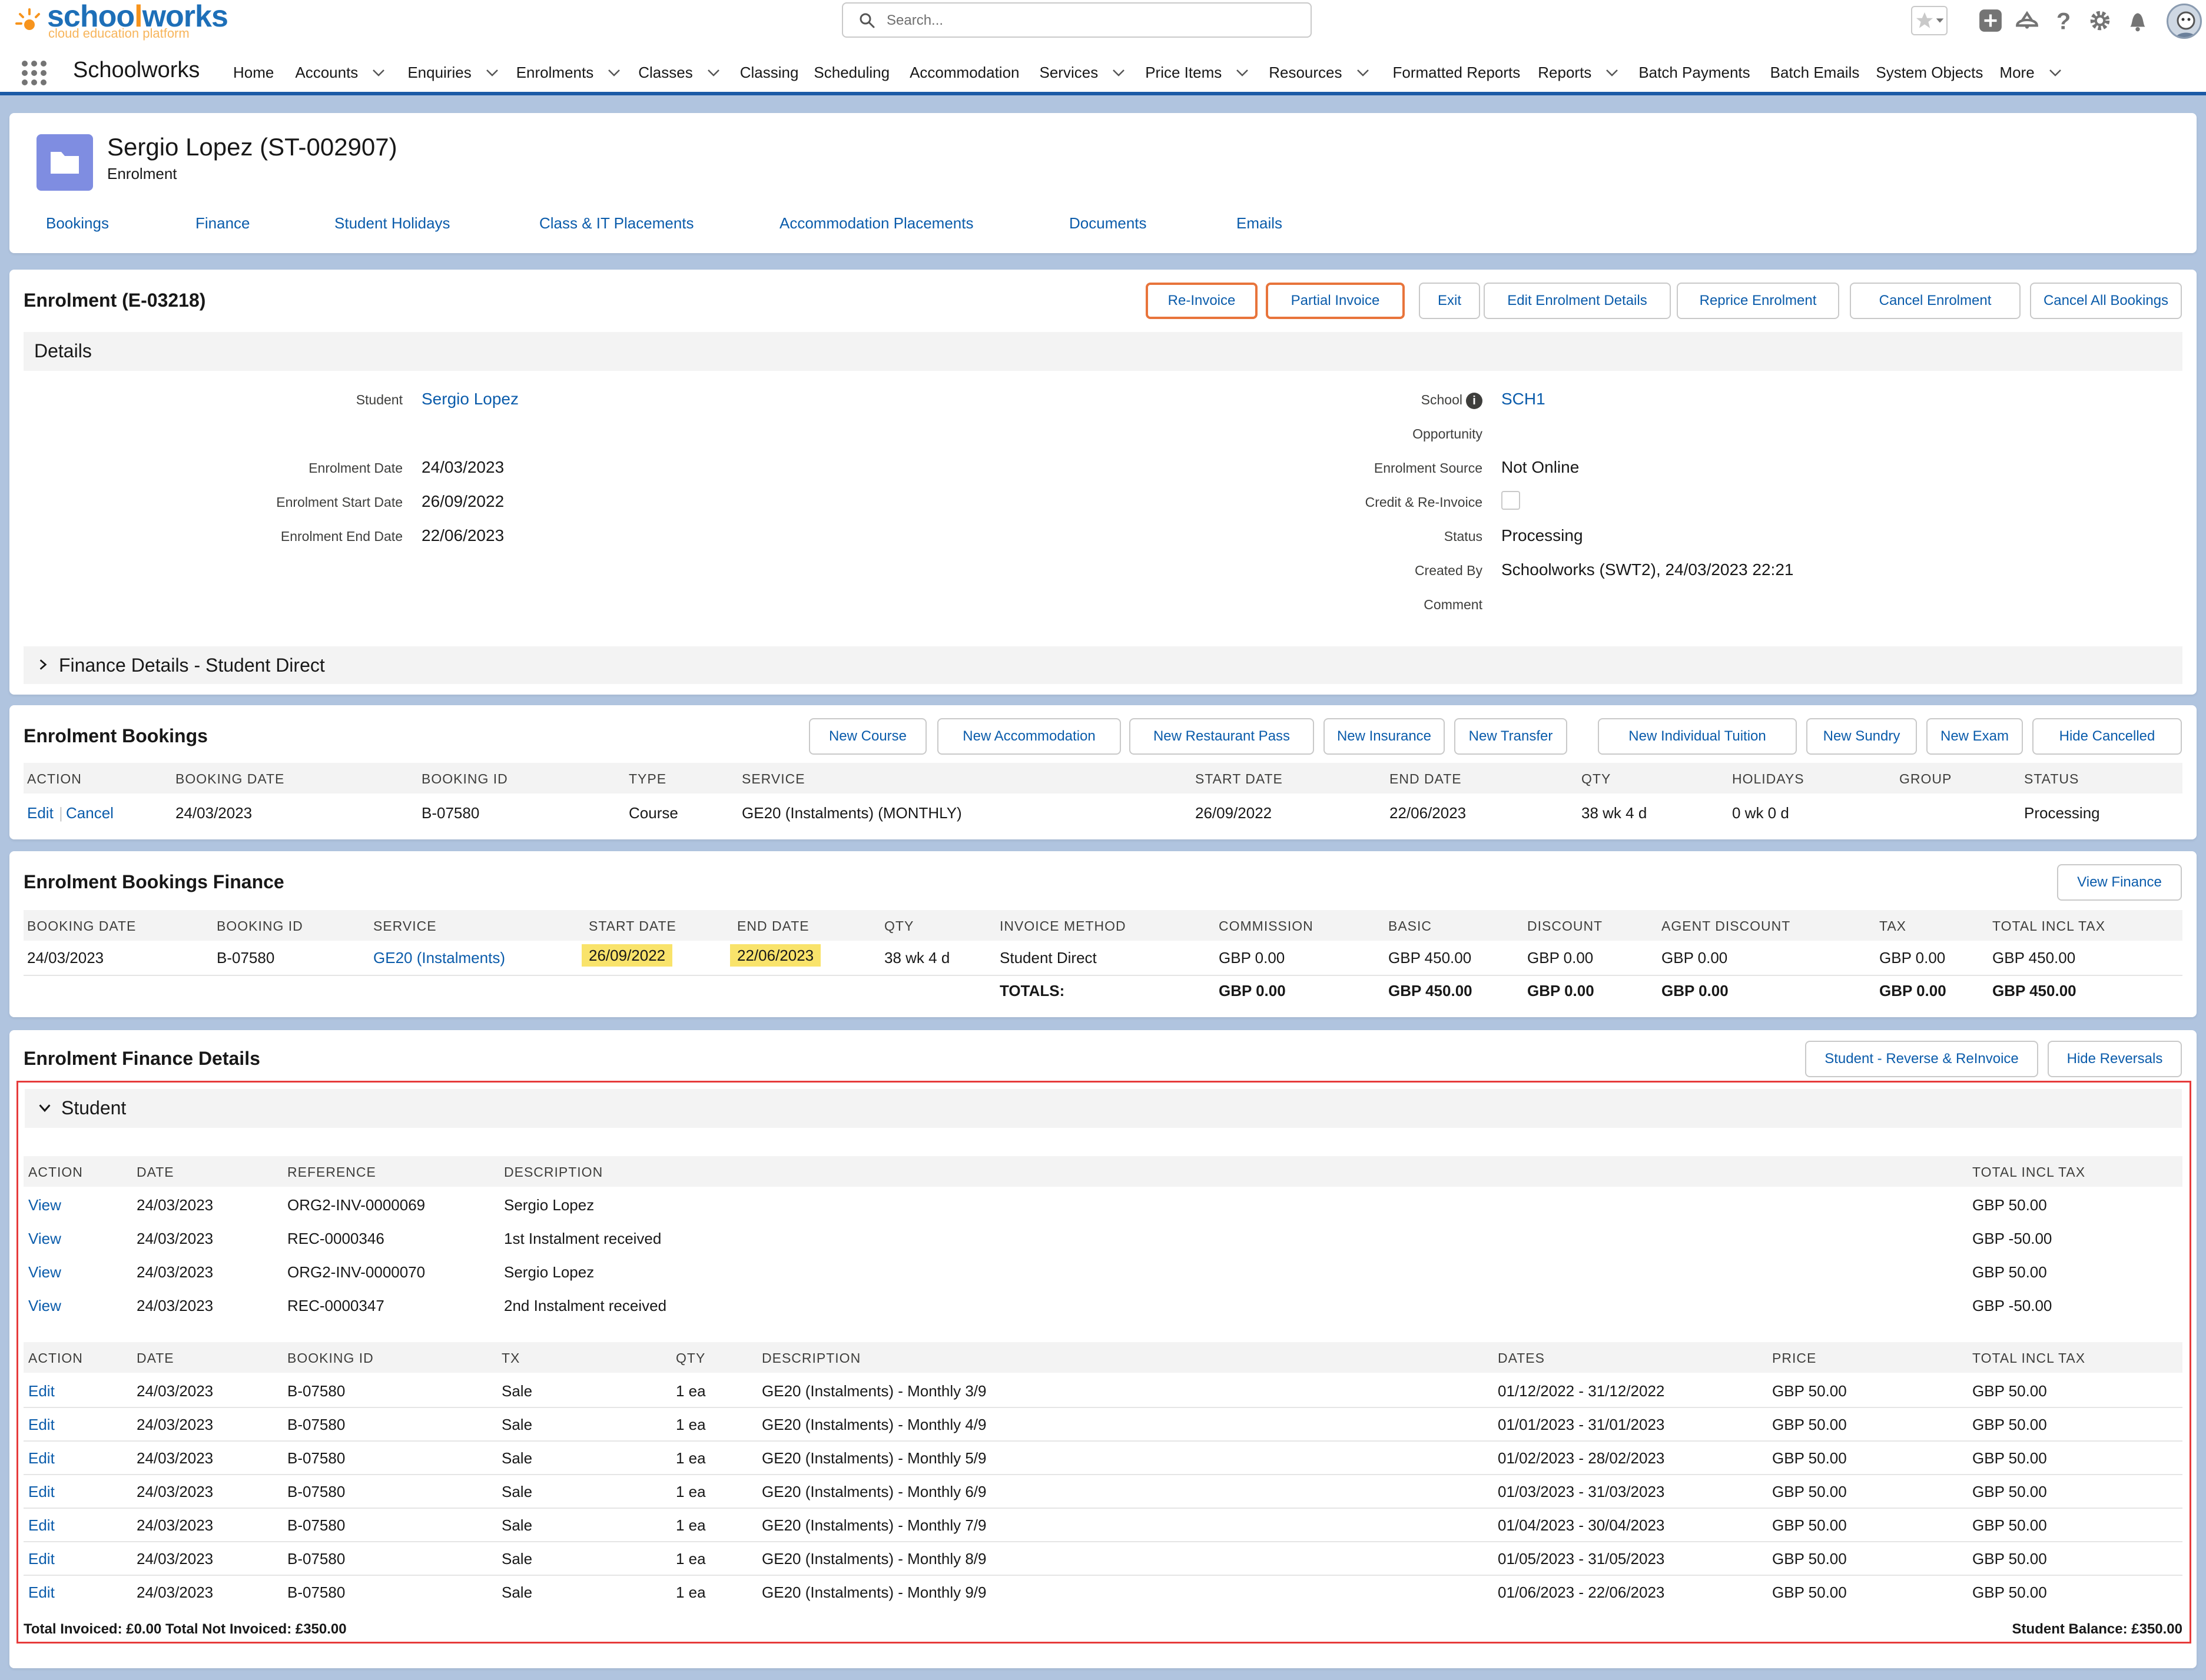 The image size is (2206, 1680). I want to click on tab-finance: Finance, so click(222, 223).